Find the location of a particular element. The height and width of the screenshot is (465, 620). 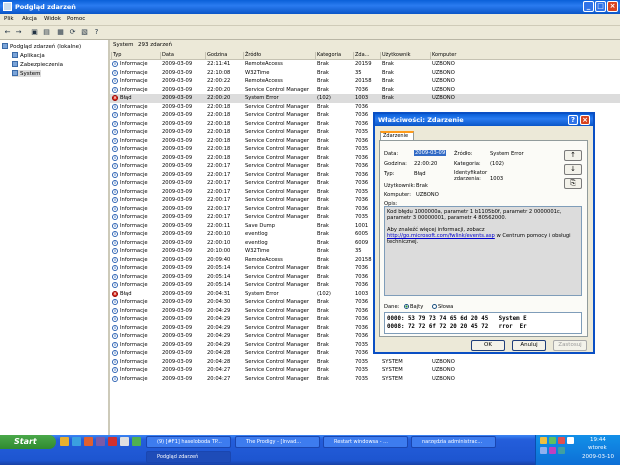

cell-time: 22:00:10 is located at coordinates (219, 242).